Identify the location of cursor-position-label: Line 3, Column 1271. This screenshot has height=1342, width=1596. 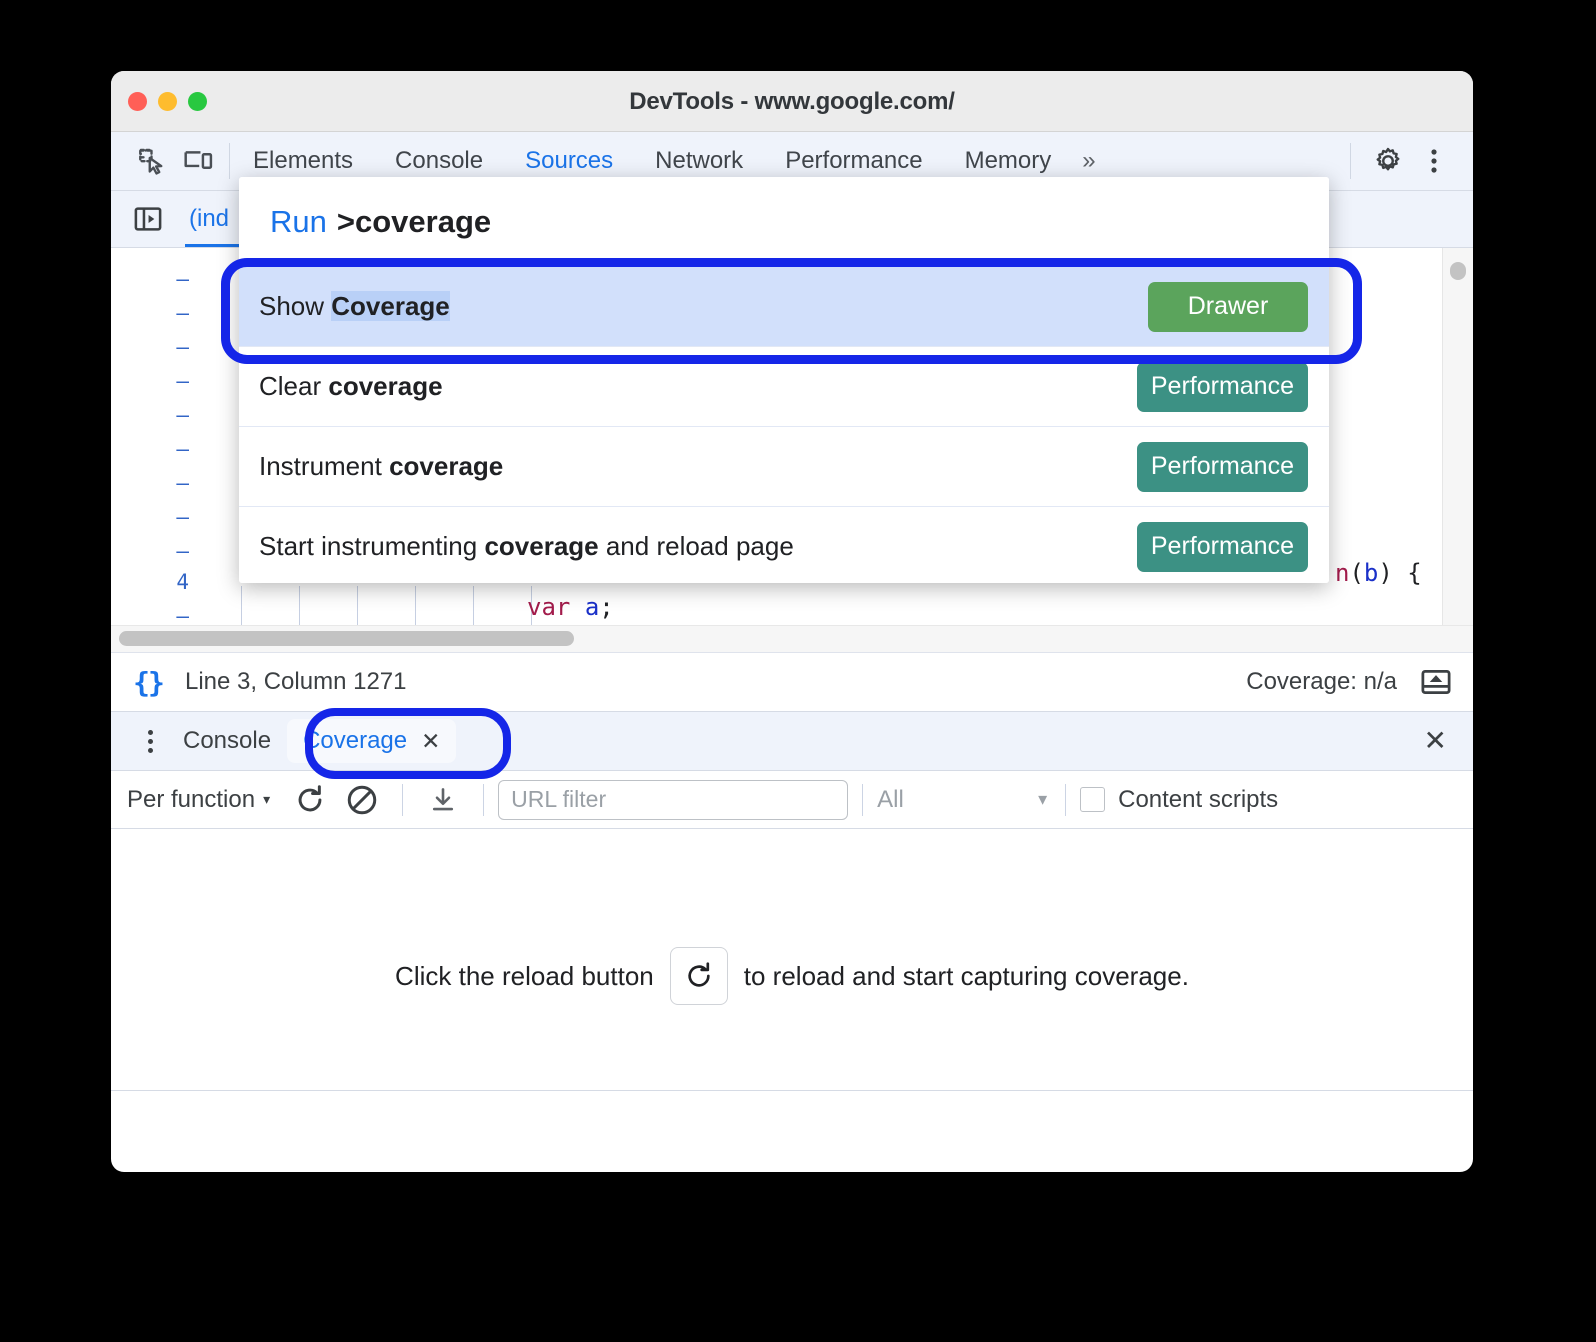
(296, 681).